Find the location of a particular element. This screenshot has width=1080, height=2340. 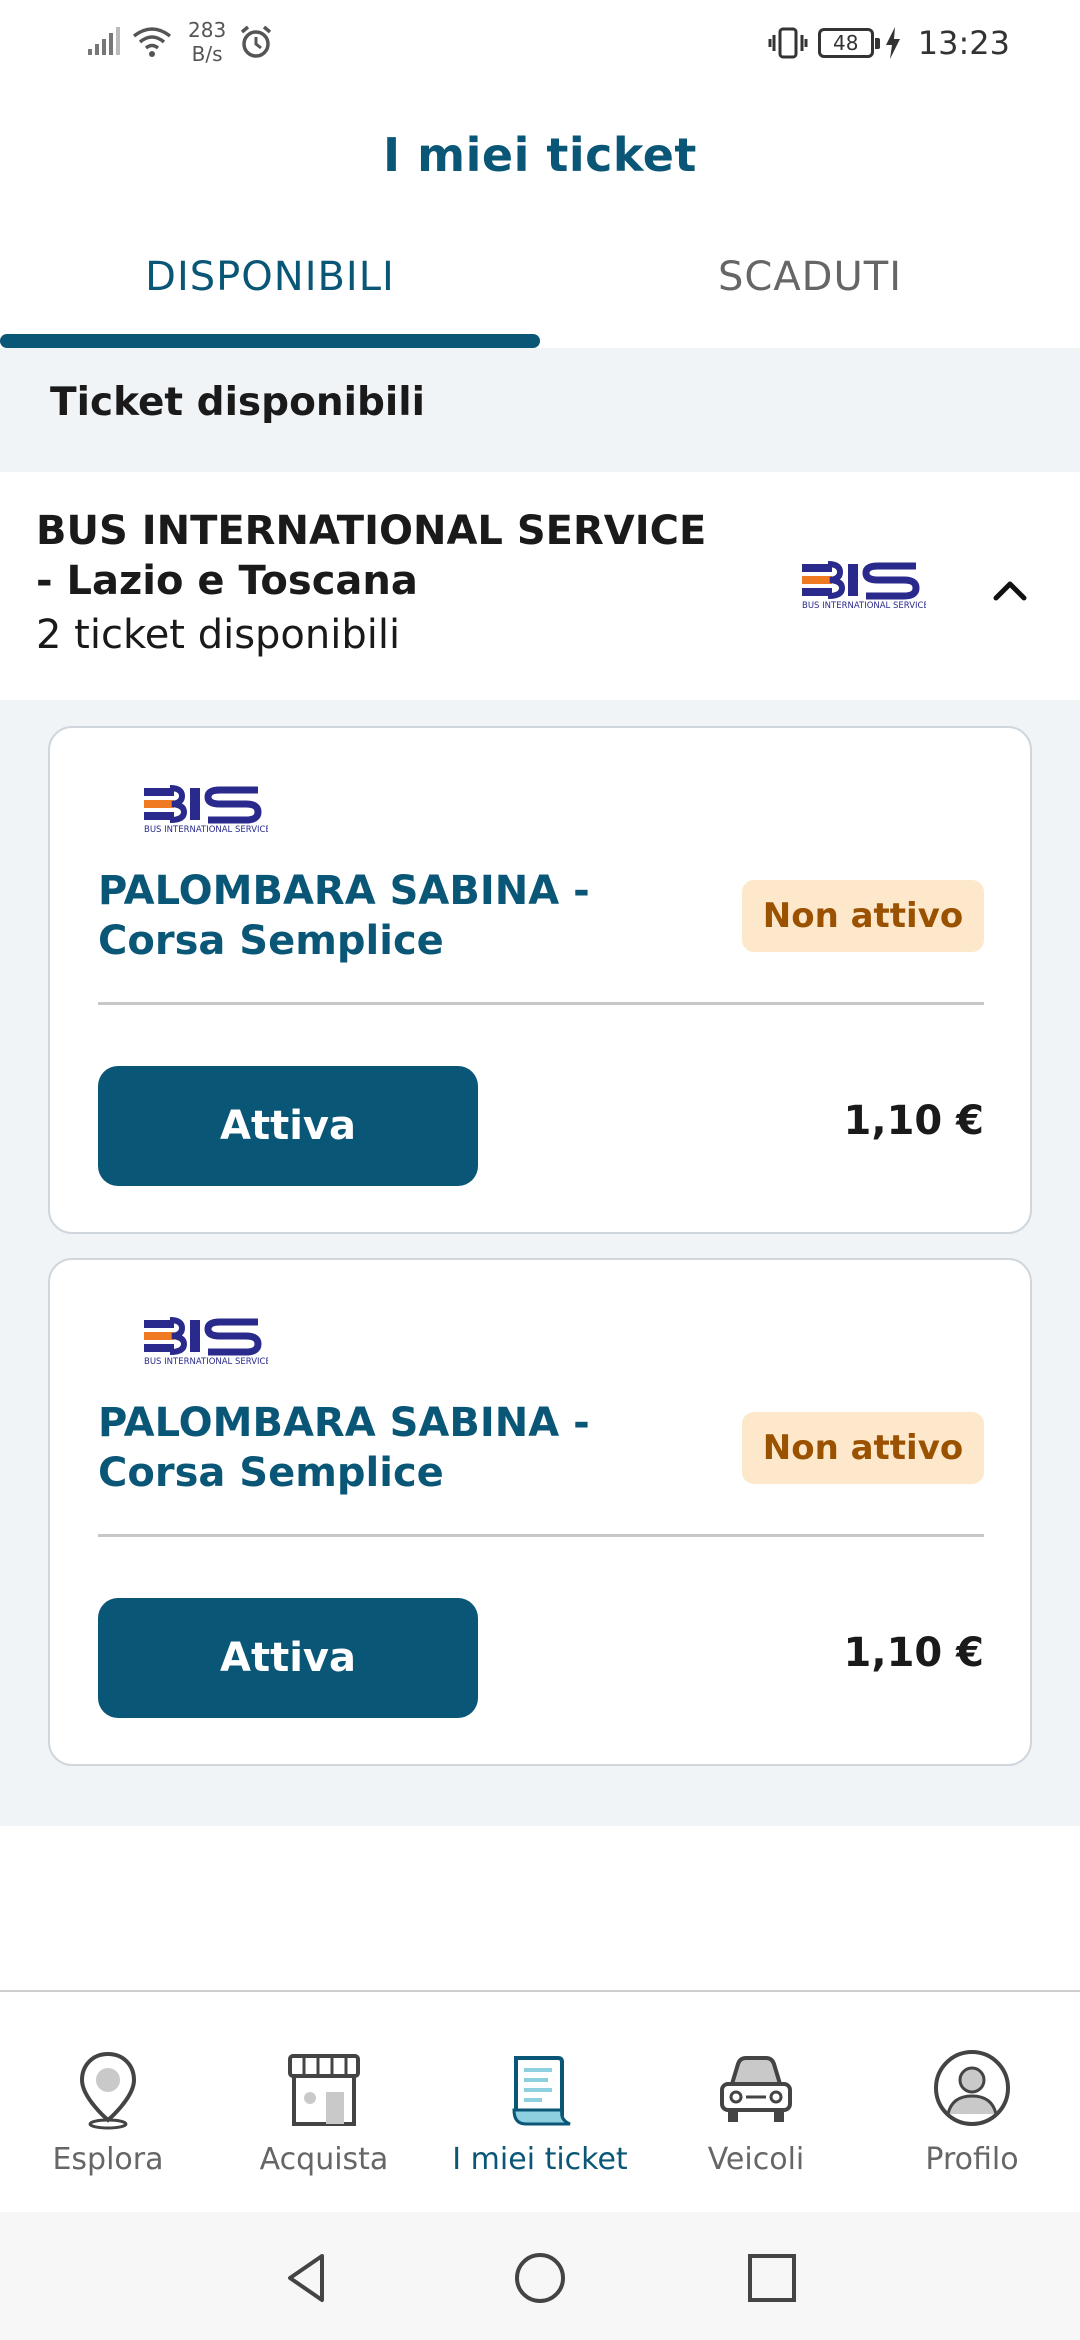

system-navigation-bar is located at coordinates (540, 2276).